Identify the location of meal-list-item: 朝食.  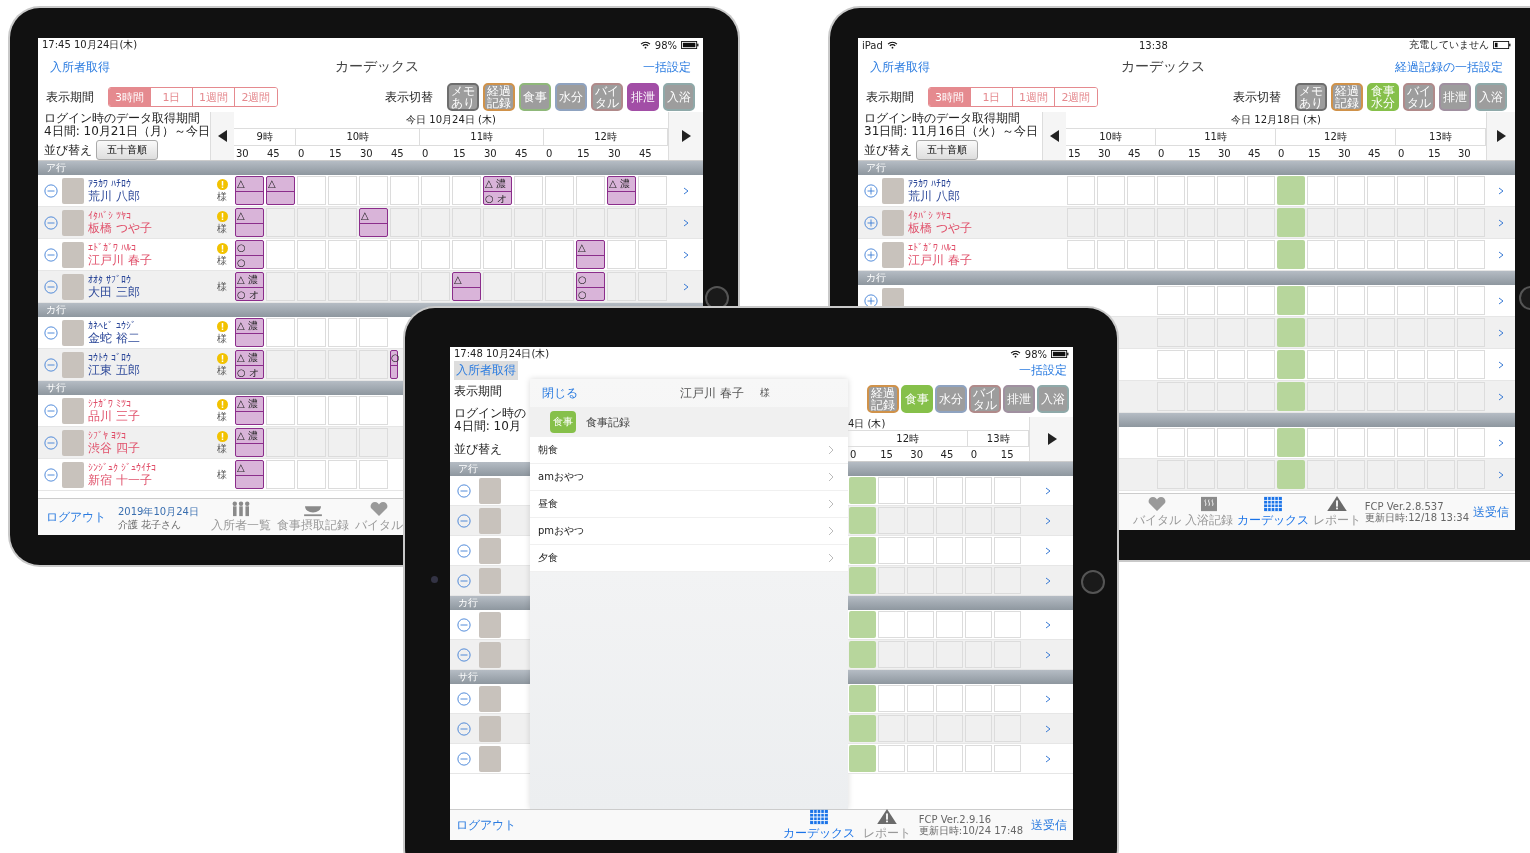
(689, 450).